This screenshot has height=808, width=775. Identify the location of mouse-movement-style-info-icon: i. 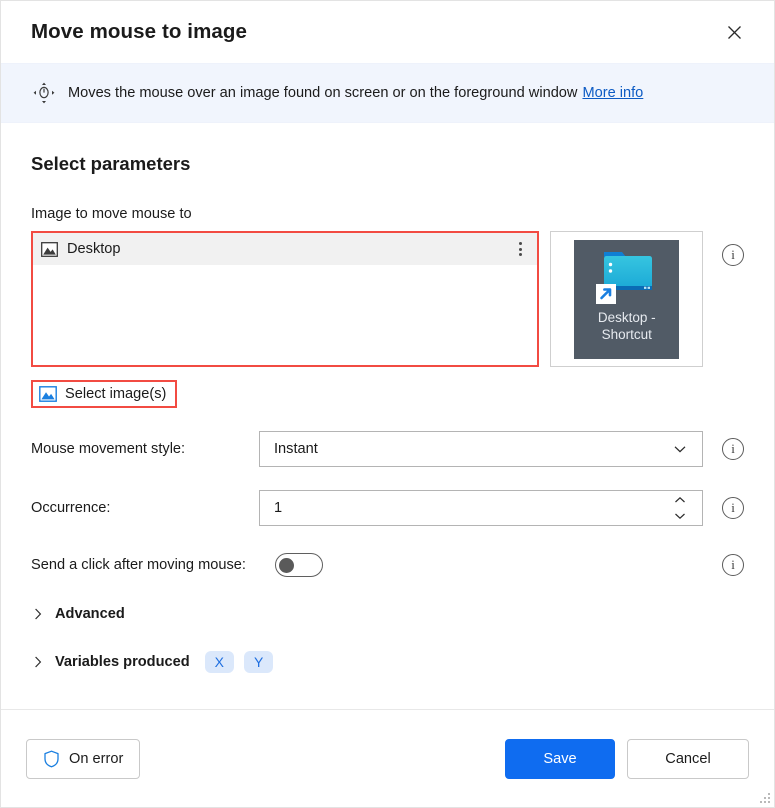
(733, 449).